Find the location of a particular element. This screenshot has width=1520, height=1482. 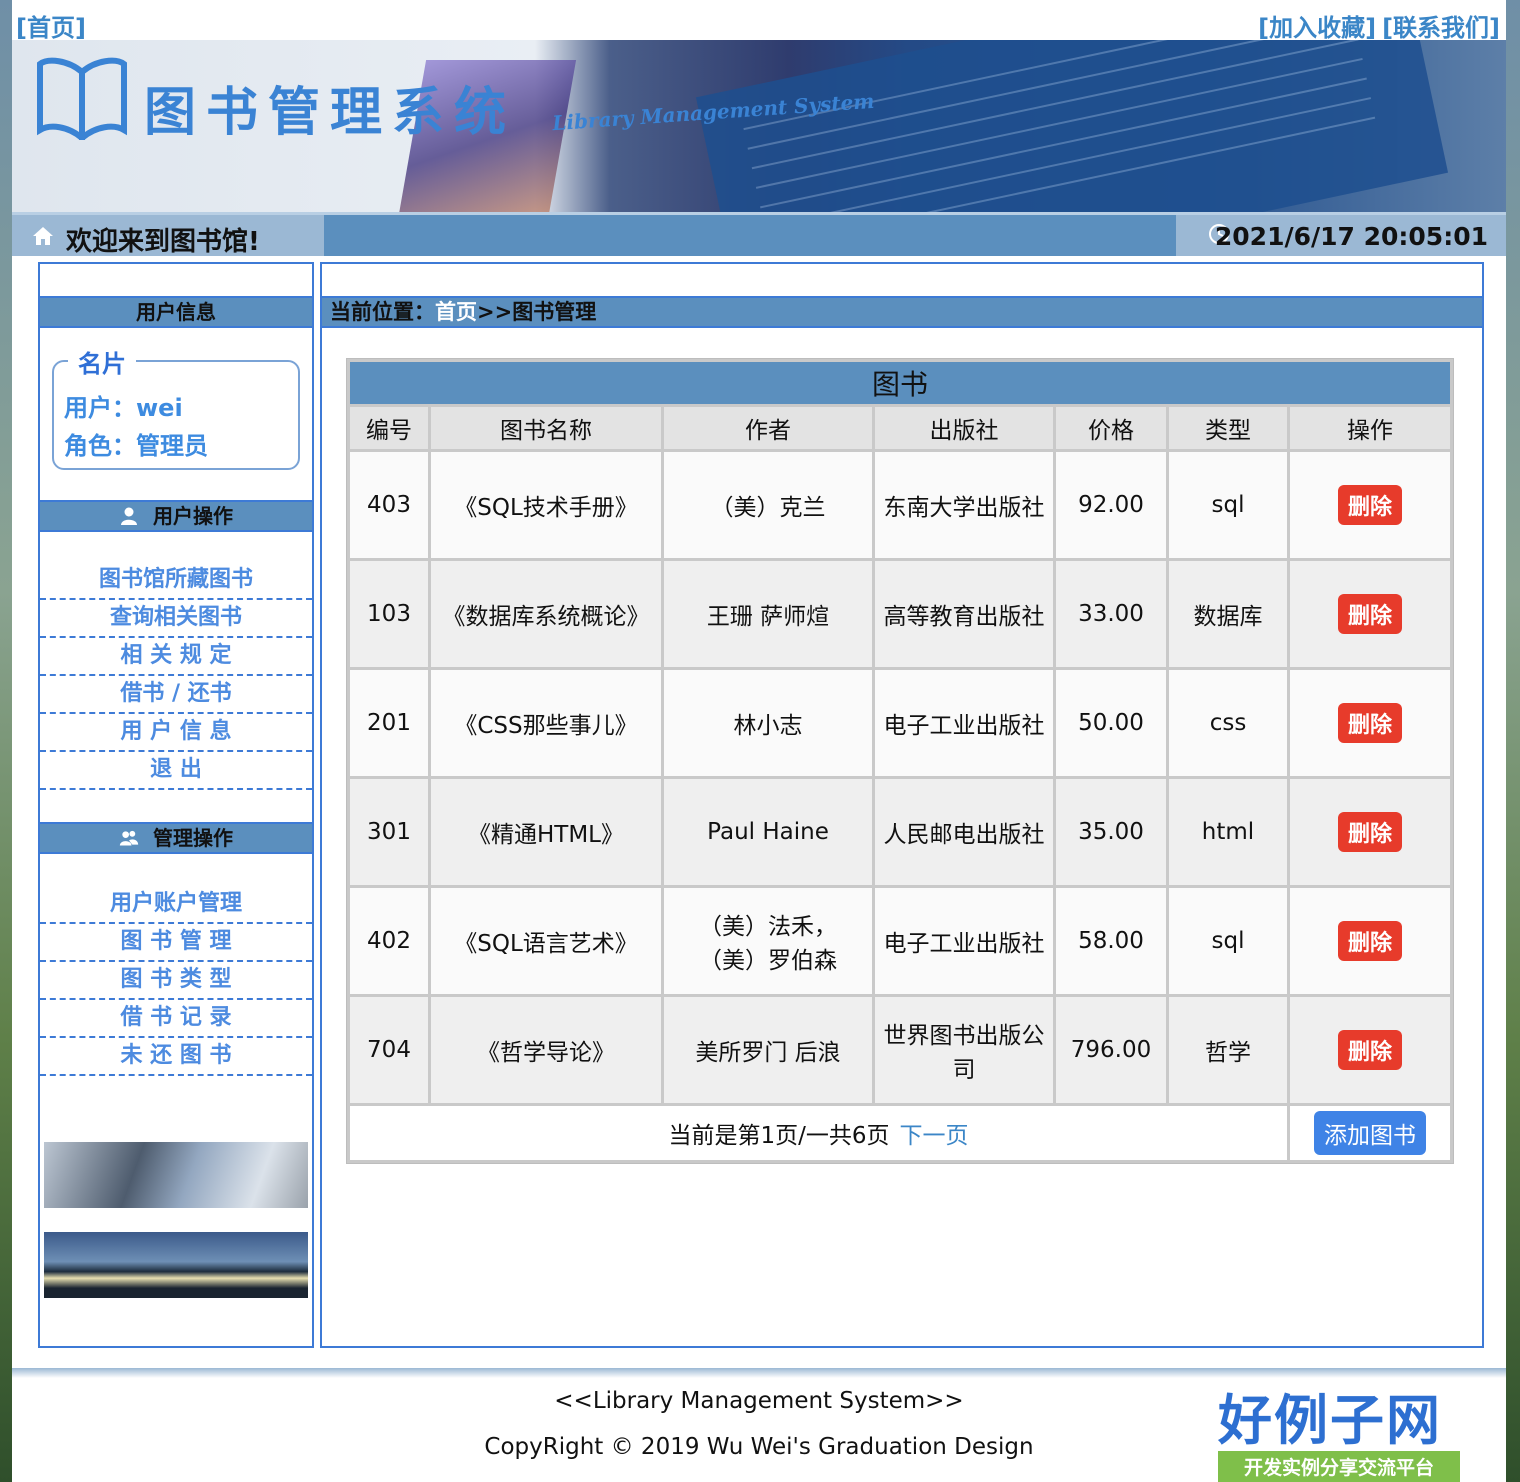

cell-name: 《数据库系统概论》 is located at coordinates (546, 614).